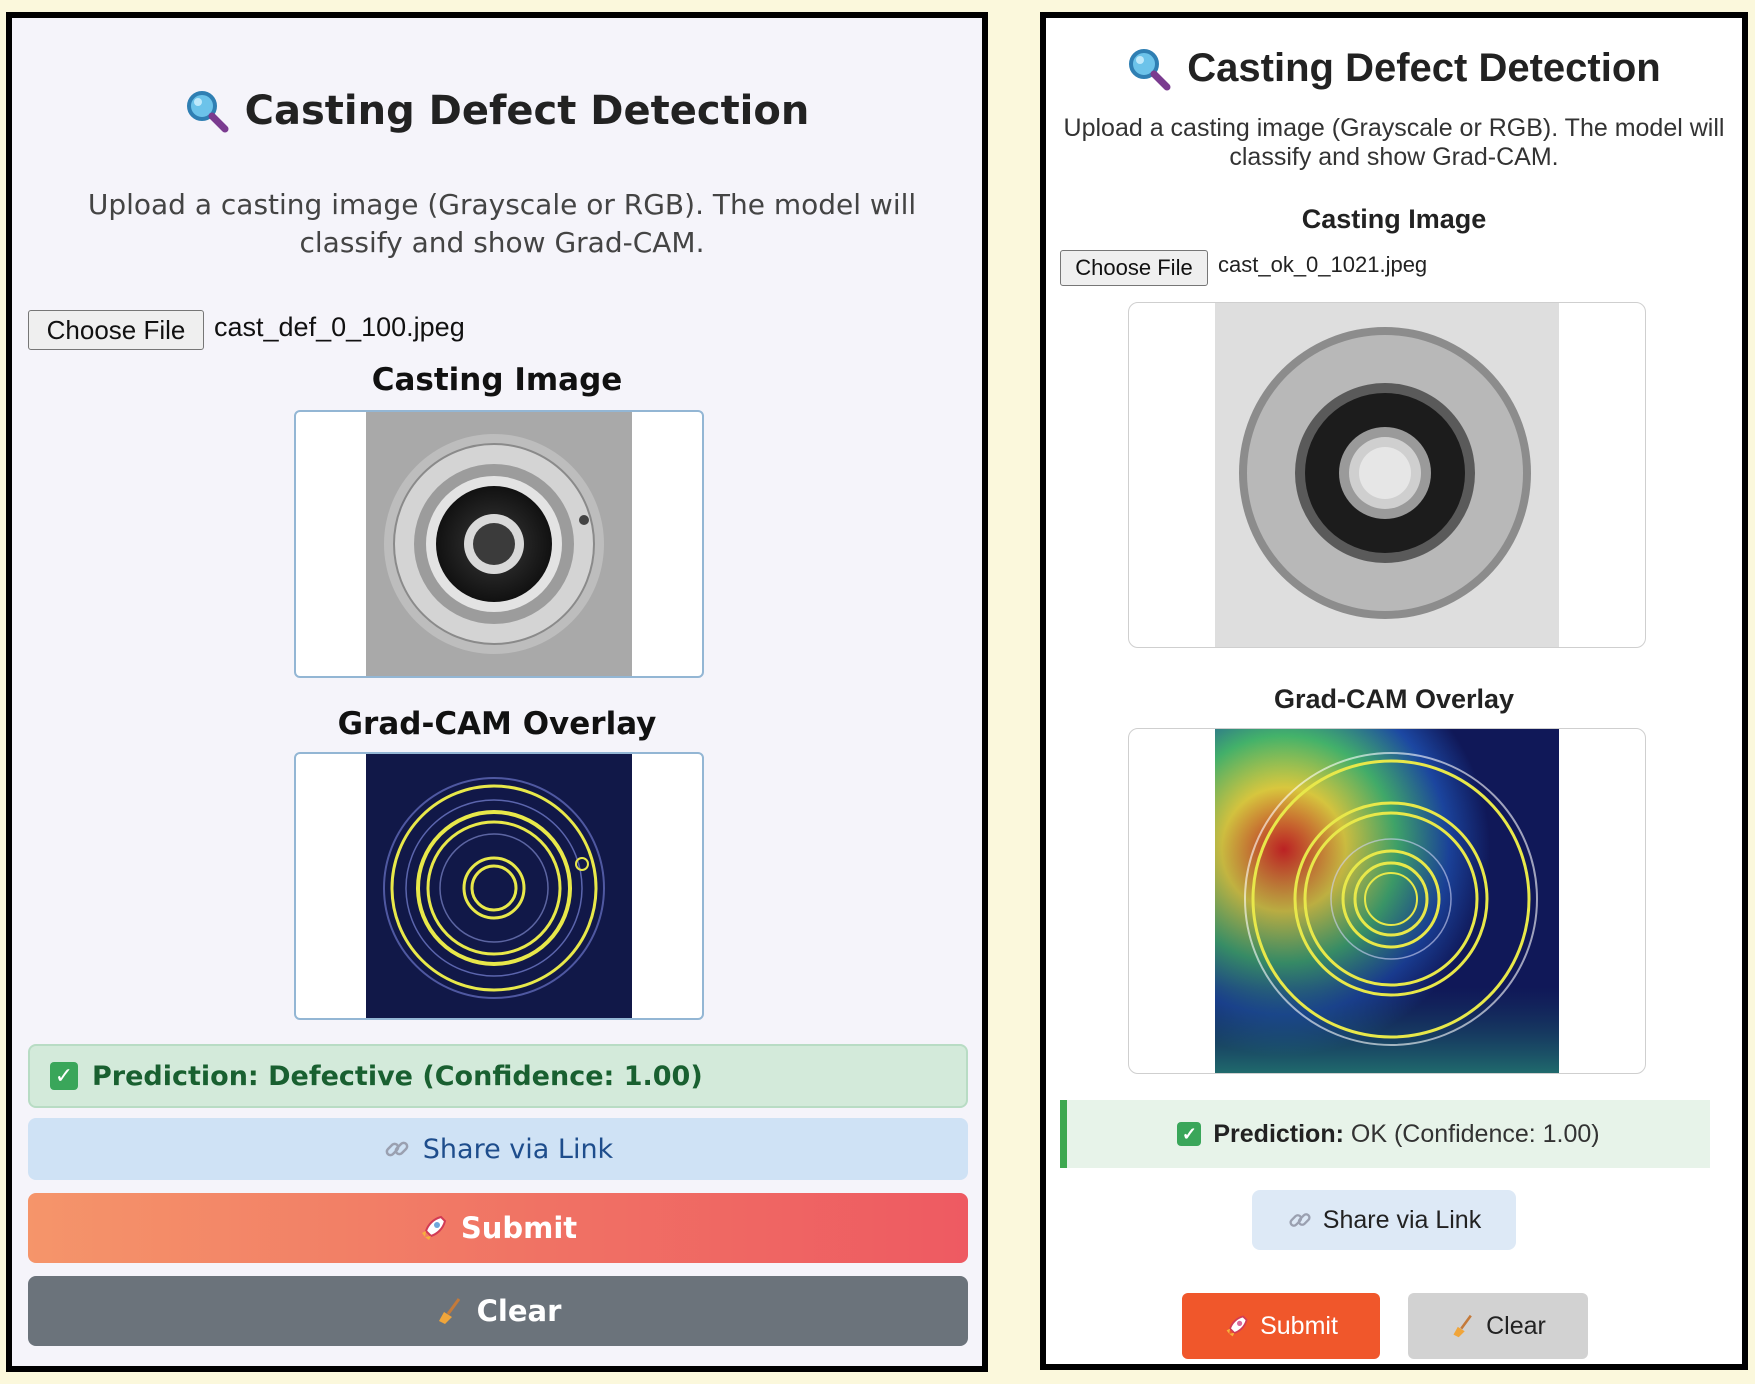 Image resolution: width=1755 pixels, height=1384 pixels. Describe the element at coordinates (1278, 1133) in the screenshot. I see `prediction-label: Prediction:` at that location.